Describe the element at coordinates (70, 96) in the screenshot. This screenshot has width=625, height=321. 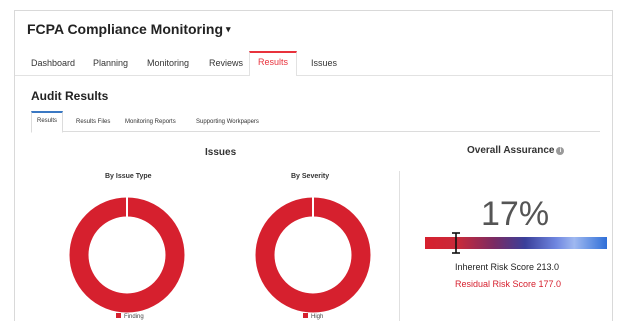
I see `page-title: Audit Results` at that location.